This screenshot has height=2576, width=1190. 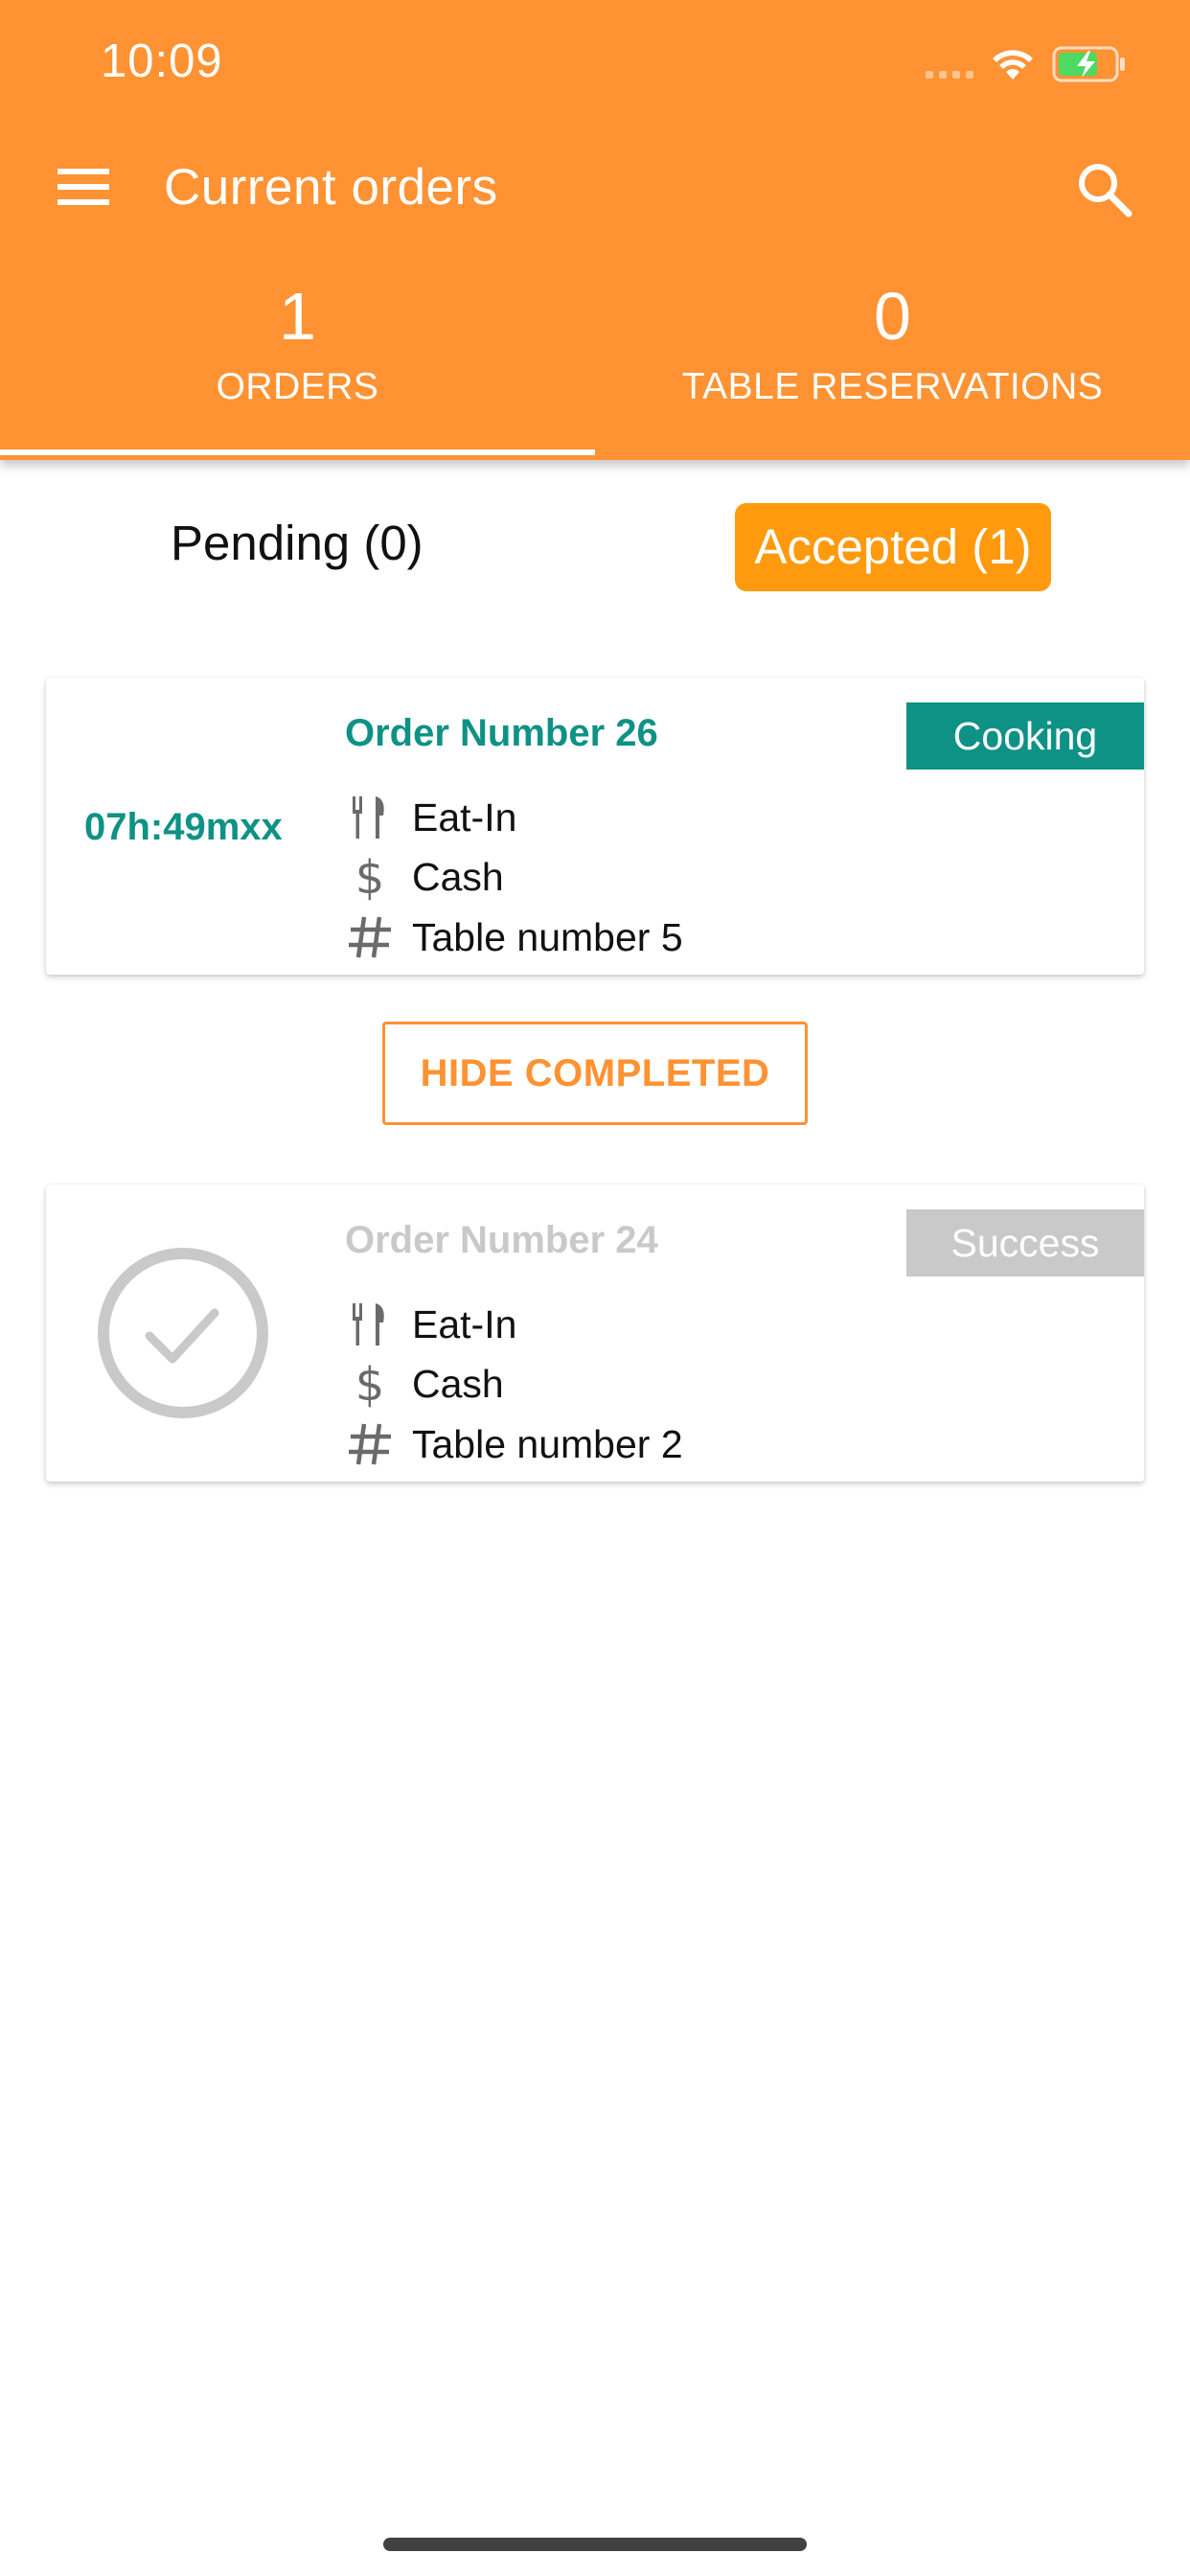 I want to click on tab-orders-label: ORDERS, so click(x=297, y=386).